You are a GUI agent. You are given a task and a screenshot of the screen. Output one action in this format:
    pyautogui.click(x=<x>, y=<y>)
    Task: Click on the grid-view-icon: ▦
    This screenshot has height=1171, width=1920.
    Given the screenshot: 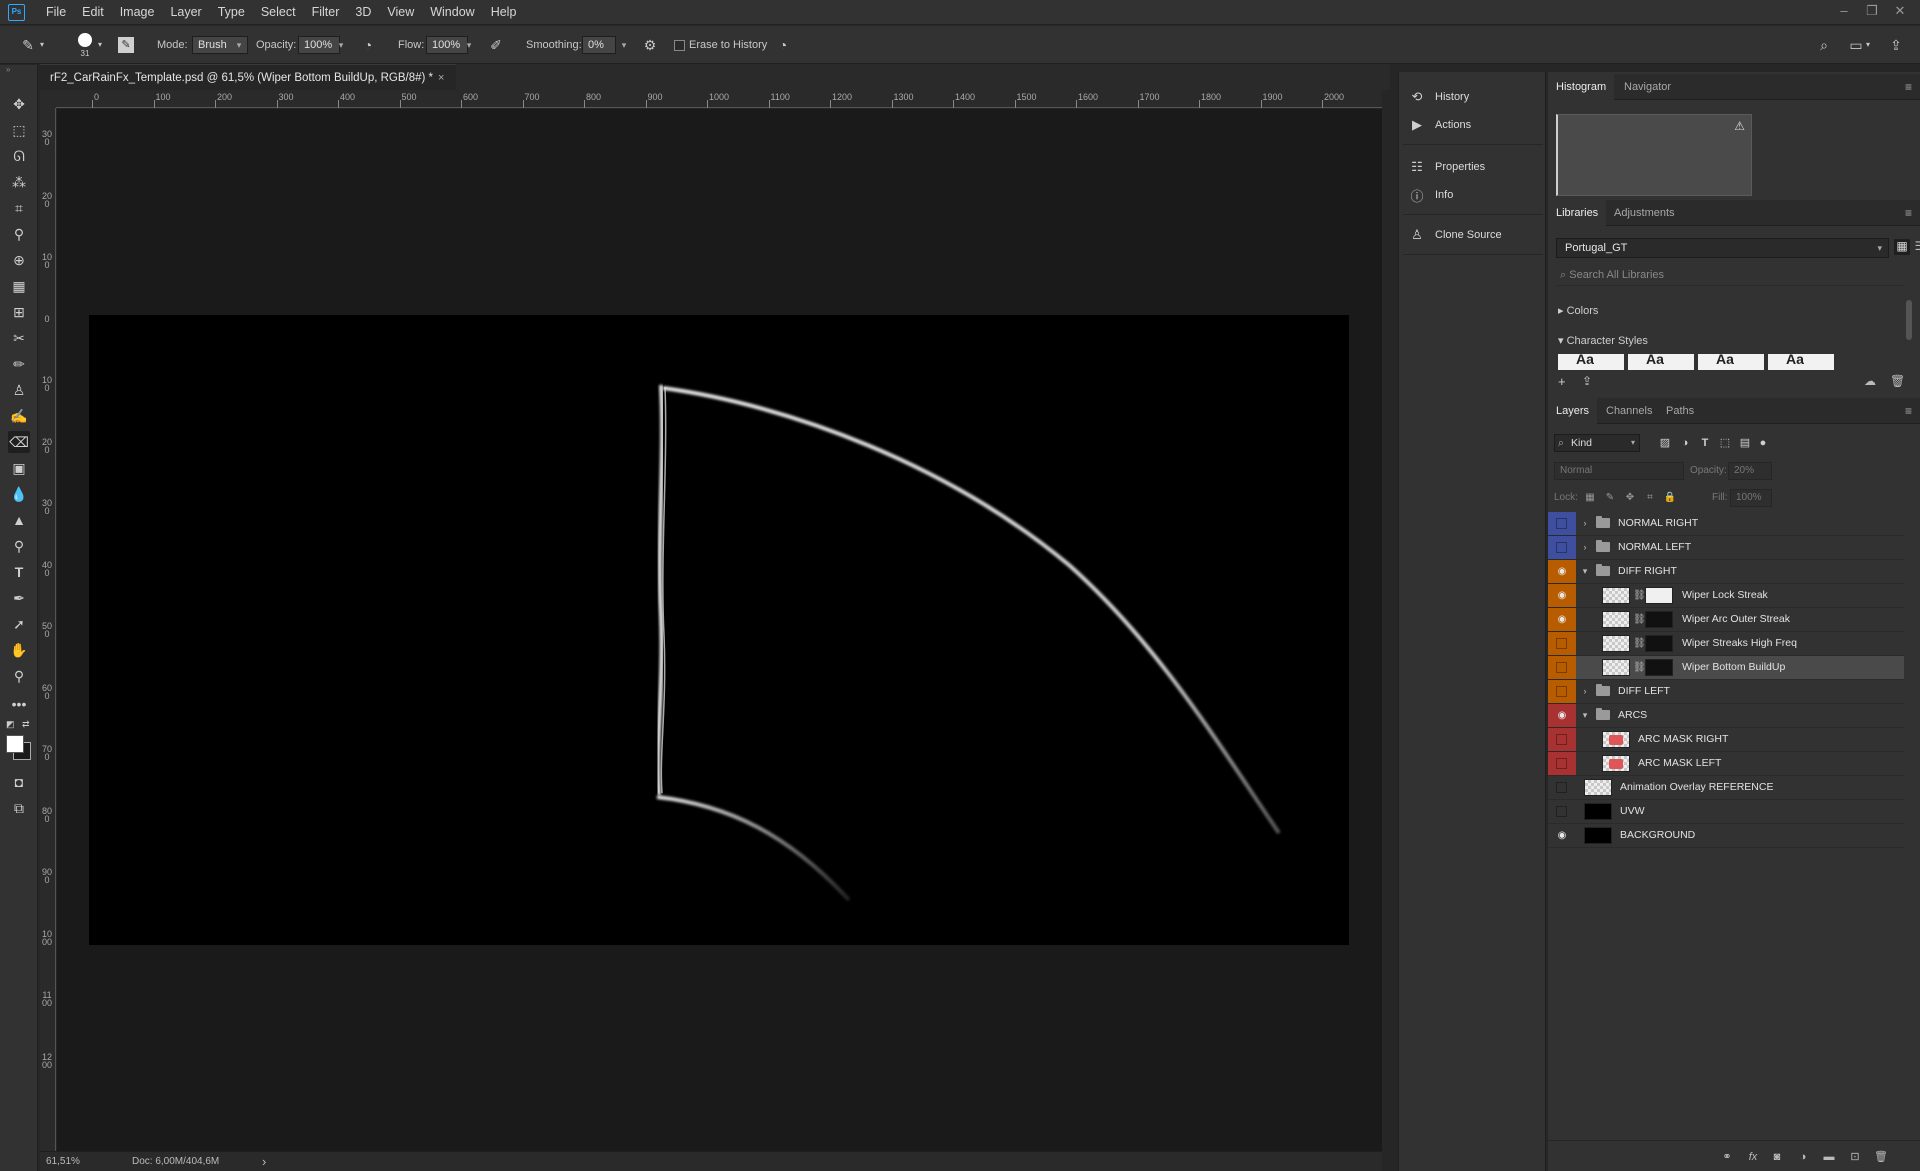 What is the action you would take?
    pyautogui.click(x=1902, y=247)
    